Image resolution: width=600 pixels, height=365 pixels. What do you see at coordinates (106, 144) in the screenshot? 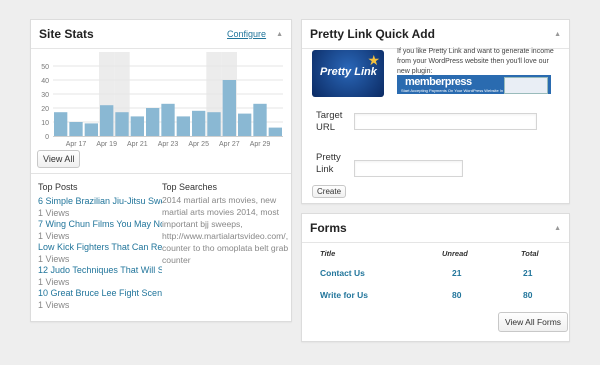
I see `x-tick-label: Apr 19` at bounding box center [106, 144].